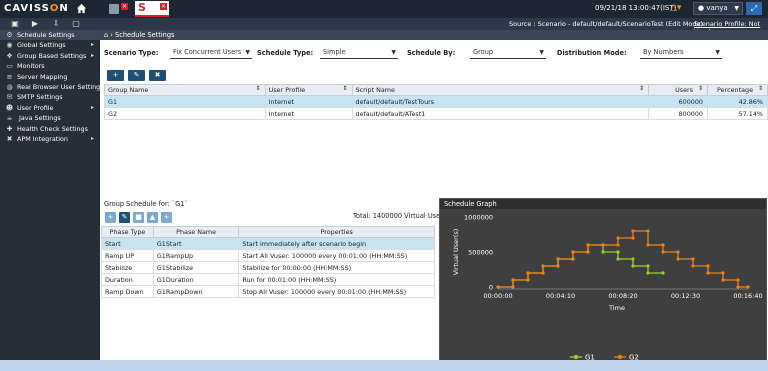 The width and height of the screenshot is (768, 371). Describe the element at coordinates (247, 52) in the screenshot. I see `chevron-down-icon: ▼` at that location.